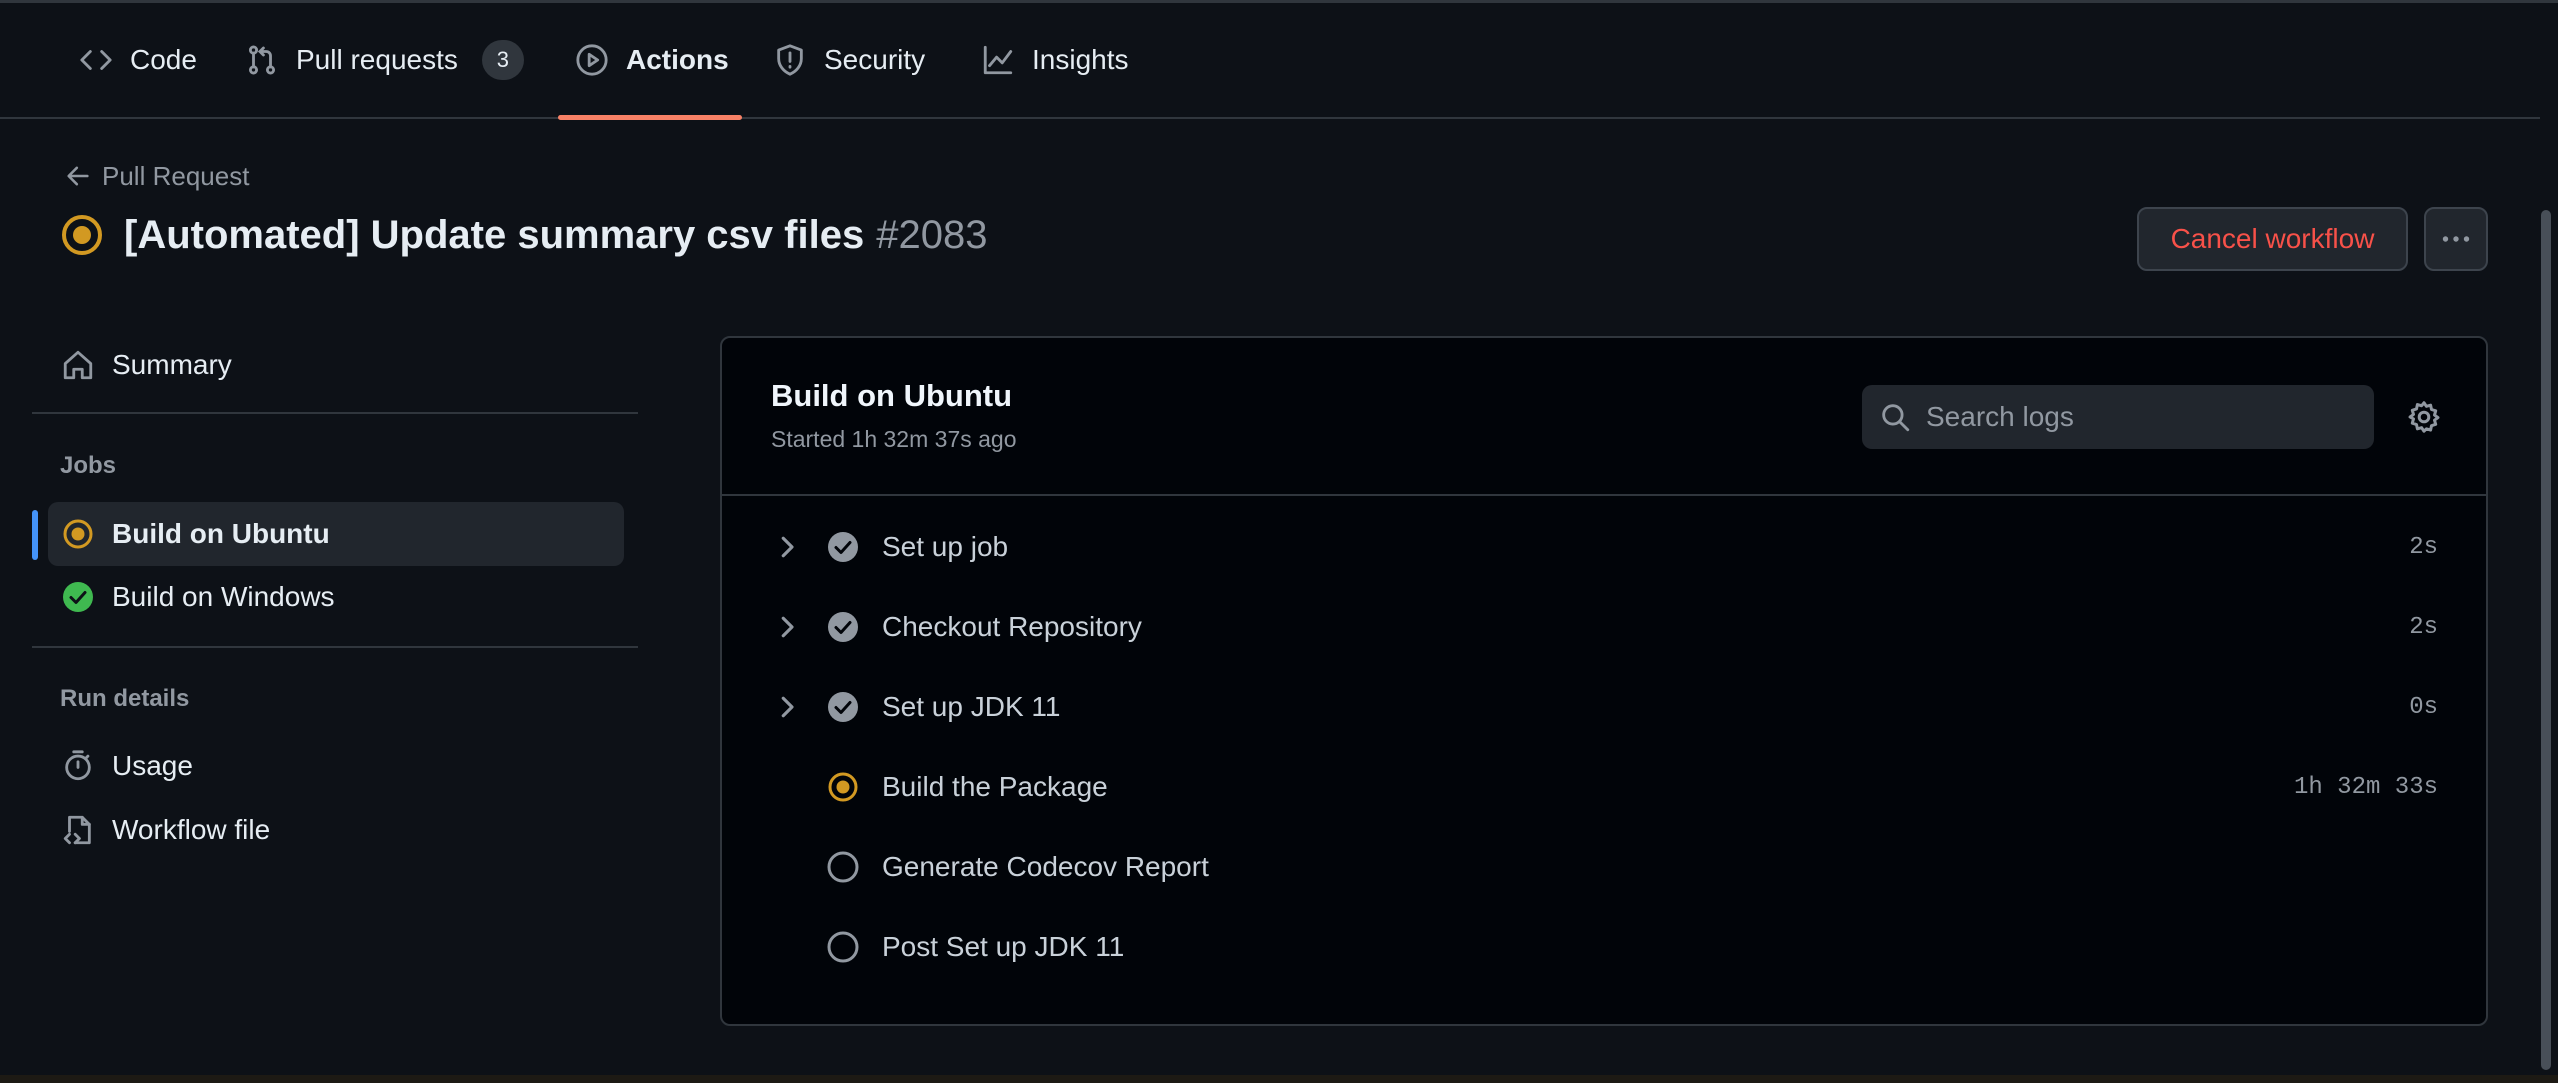  Describe the element at coordinates (995, 786) in the screenshot. I see `step-label: Build the Package` at that location.